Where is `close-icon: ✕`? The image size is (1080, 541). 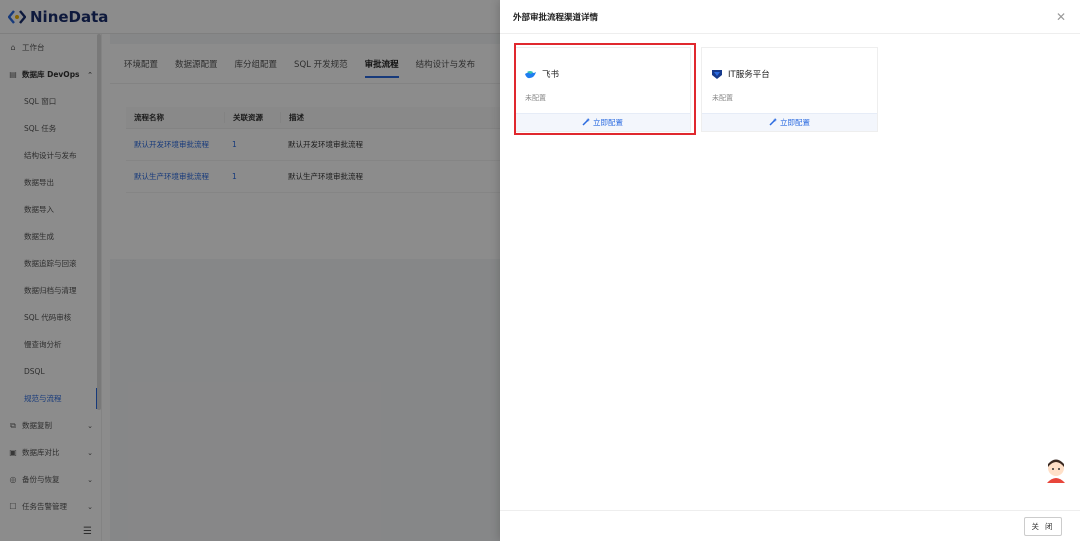 close-icon: ✕ is located at coordinates (1061, 17).